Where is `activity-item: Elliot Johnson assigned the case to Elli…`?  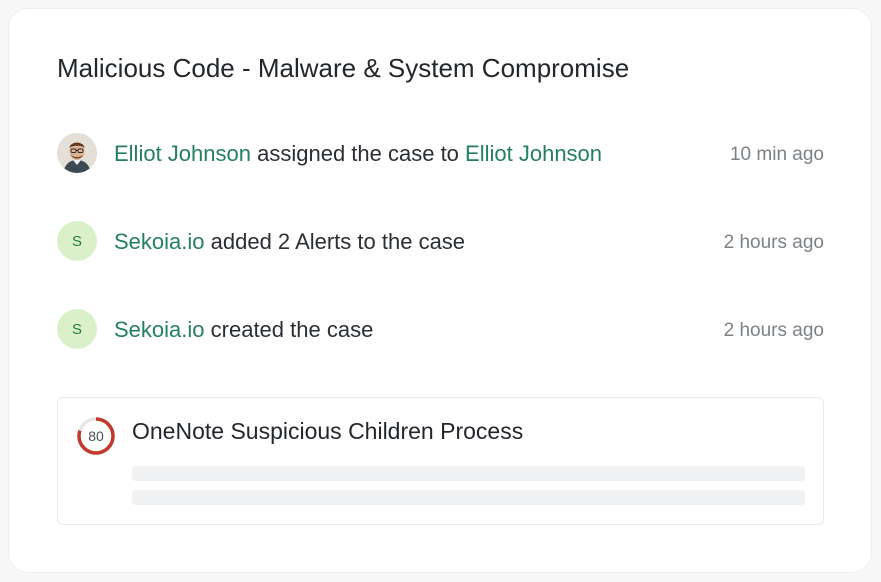 activity-item: Elliot Johnson assigned the case to Elli… is located at coordinates (440, 153).